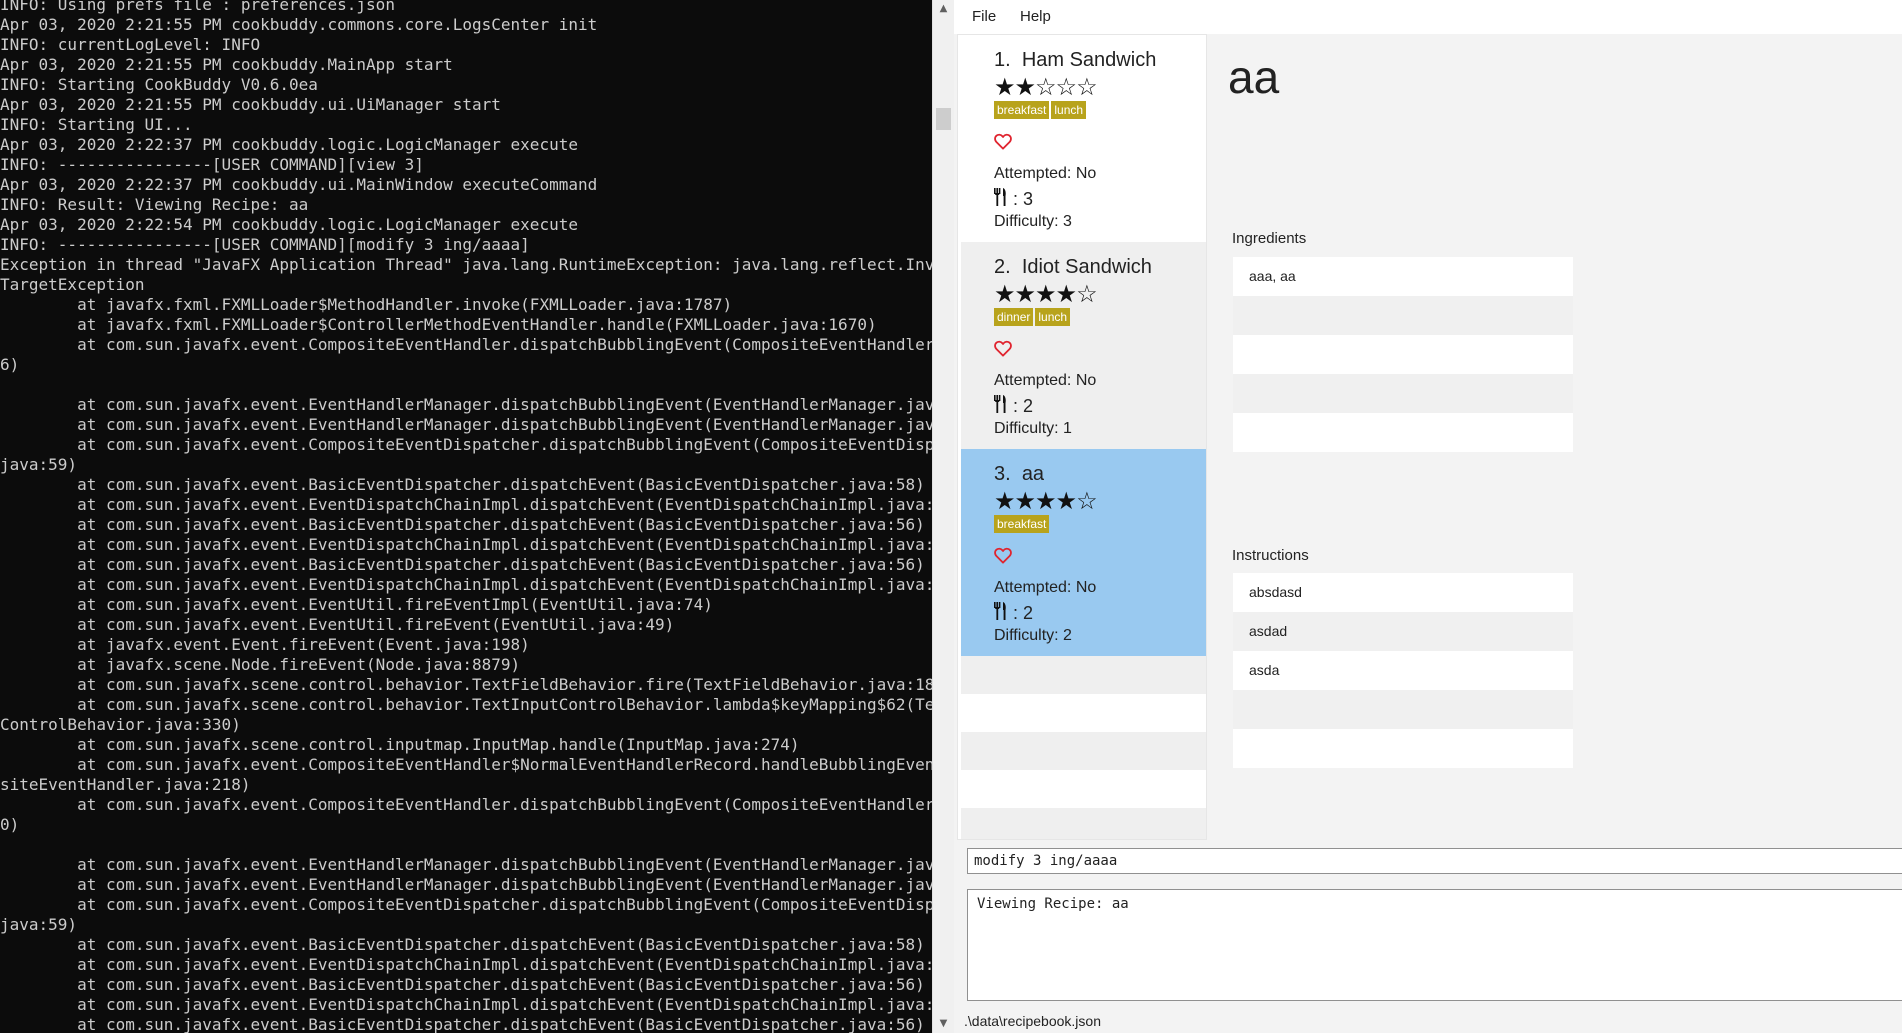 The height and width of the screenshot is (1033, 1902). What do you see at coordinates (159, 84) in the screenshot?
I see `console-line: INFO: Starting CookBuddy V0.6.0ea` at bounding box center [159, 84].